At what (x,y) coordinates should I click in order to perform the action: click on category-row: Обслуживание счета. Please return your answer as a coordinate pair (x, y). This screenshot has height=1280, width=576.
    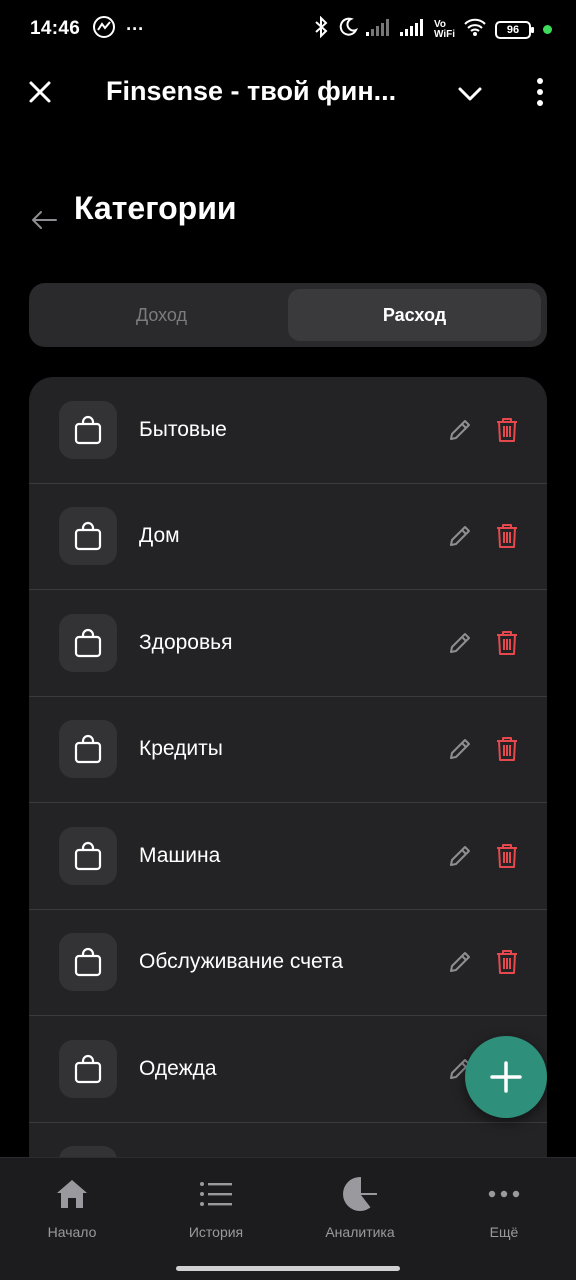
    Looking at the image, I should click on (288, 963).